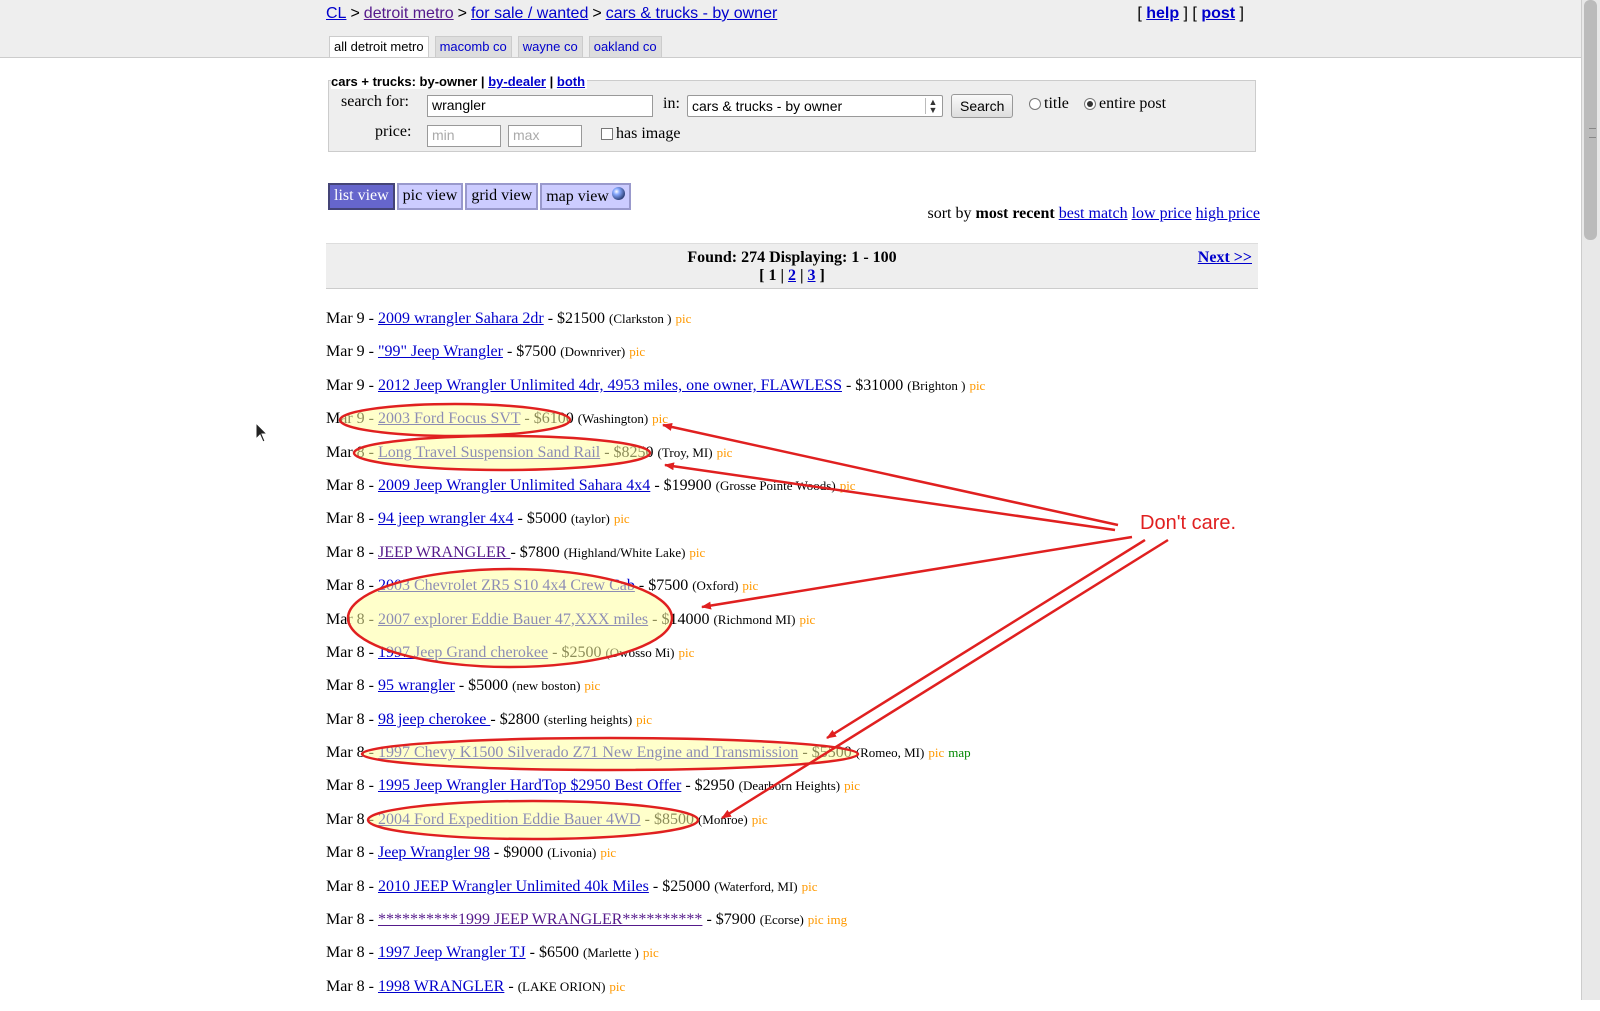 The height and width of the screenshot is (1011, 1600). I want to click on tab-oakland-co: oakland co, so click(625, 46).